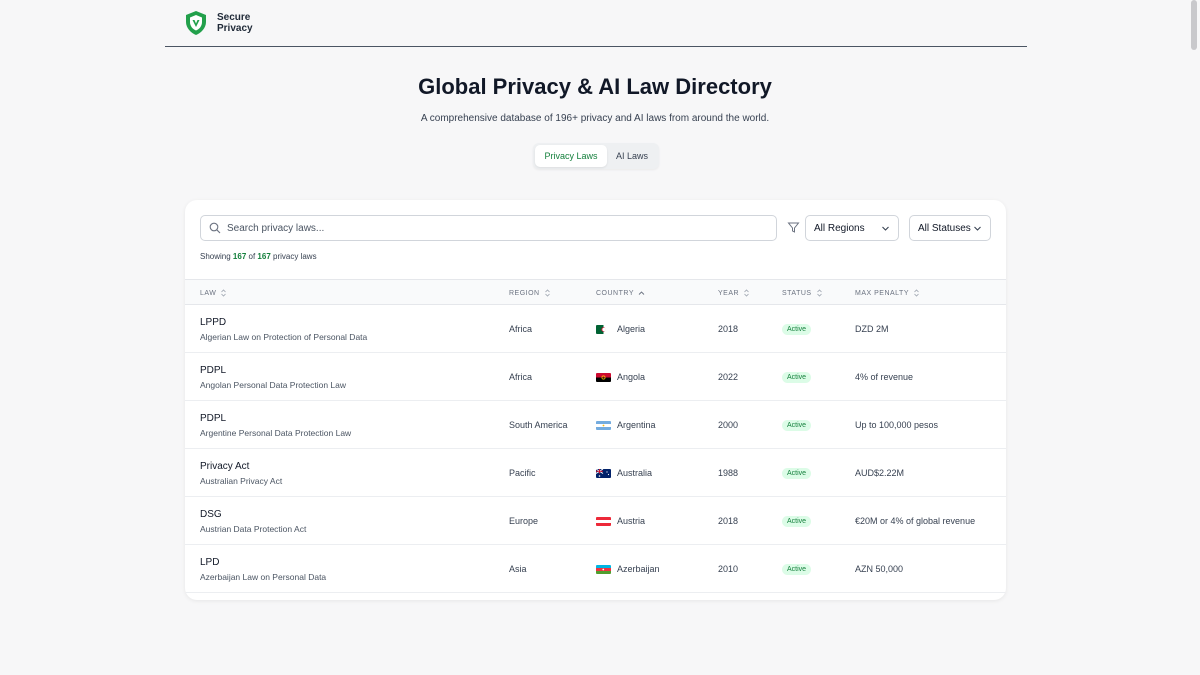  I want to click on search-box, so click(488, 228).